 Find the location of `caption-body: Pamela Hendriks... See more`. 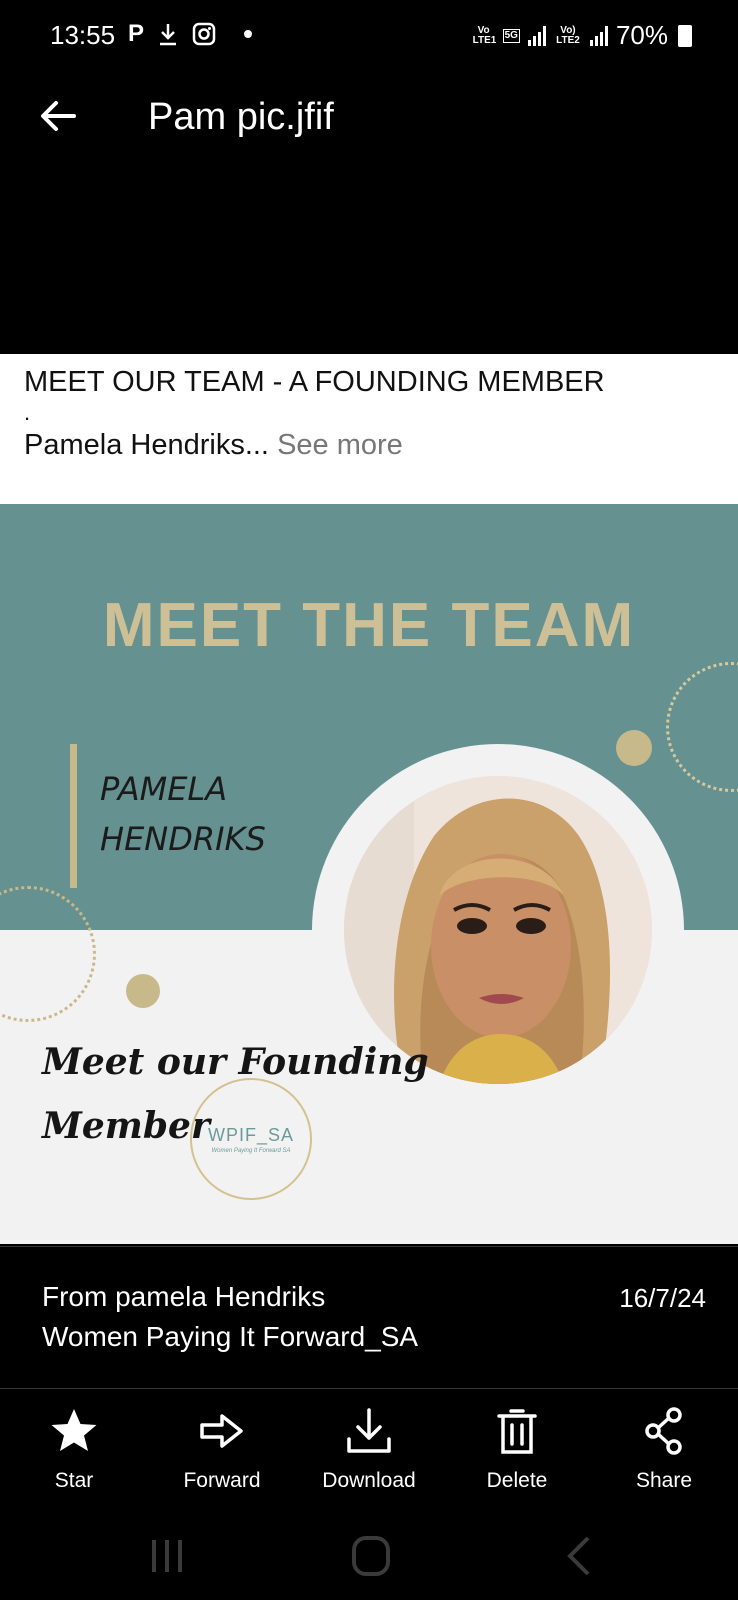

caption-body: Pamela Hendriks... See more is located at coordinates (369, 445).